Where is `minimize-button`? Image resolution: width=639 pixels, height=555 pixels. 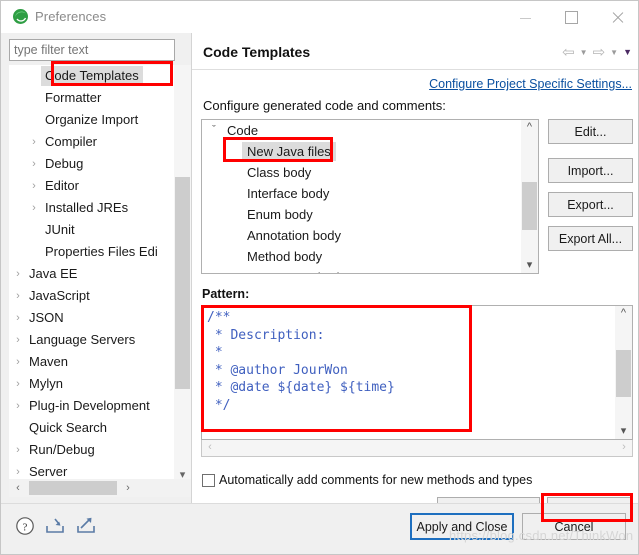 minimize-button is located at coordinates (525, 17).